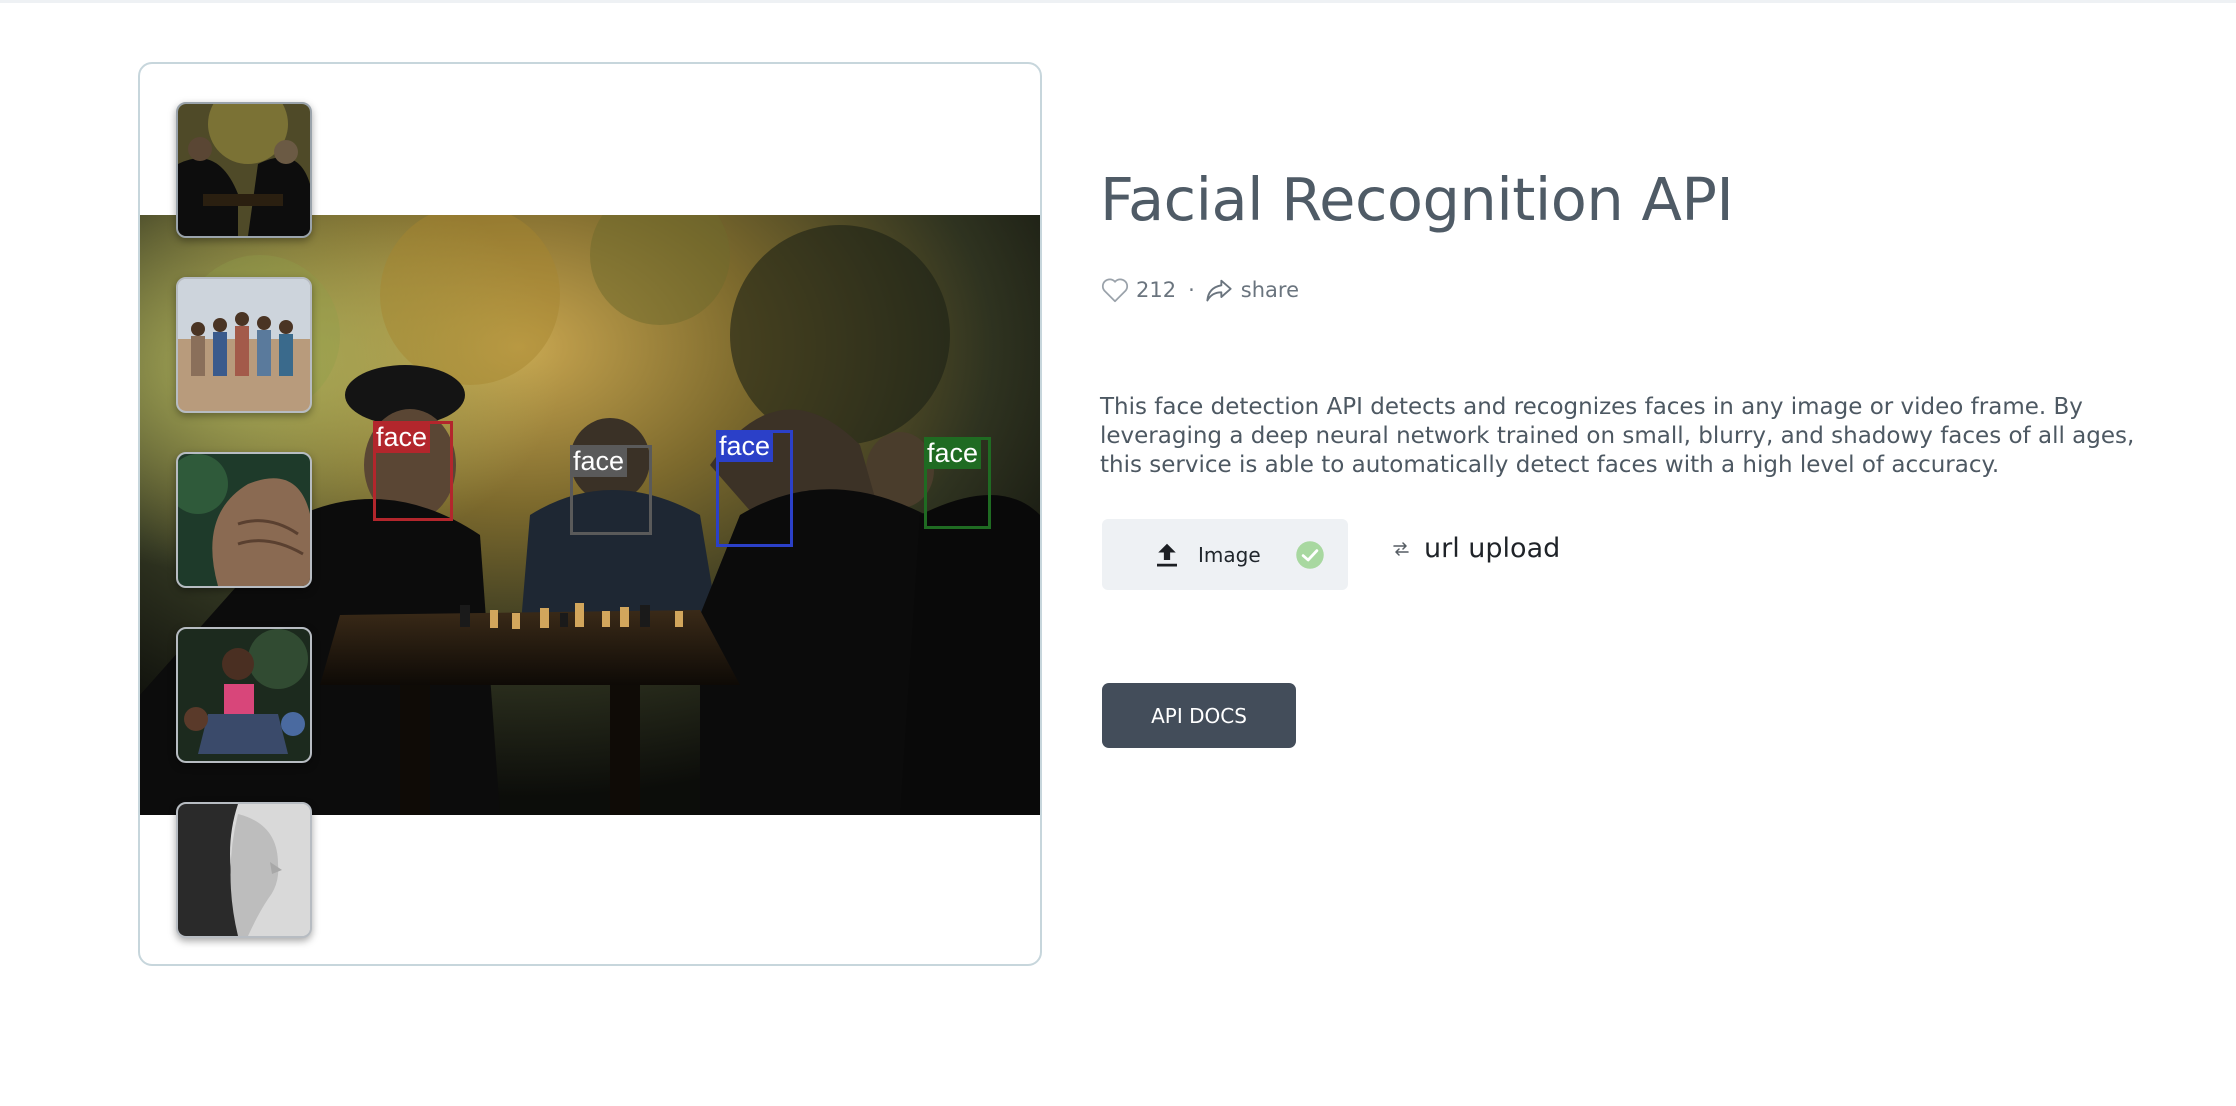 The image size is (2236, 1106). Describe the element at coordinates (244, 695) in the screenshot. I see `thumbnail-smiling-woman` at that location.